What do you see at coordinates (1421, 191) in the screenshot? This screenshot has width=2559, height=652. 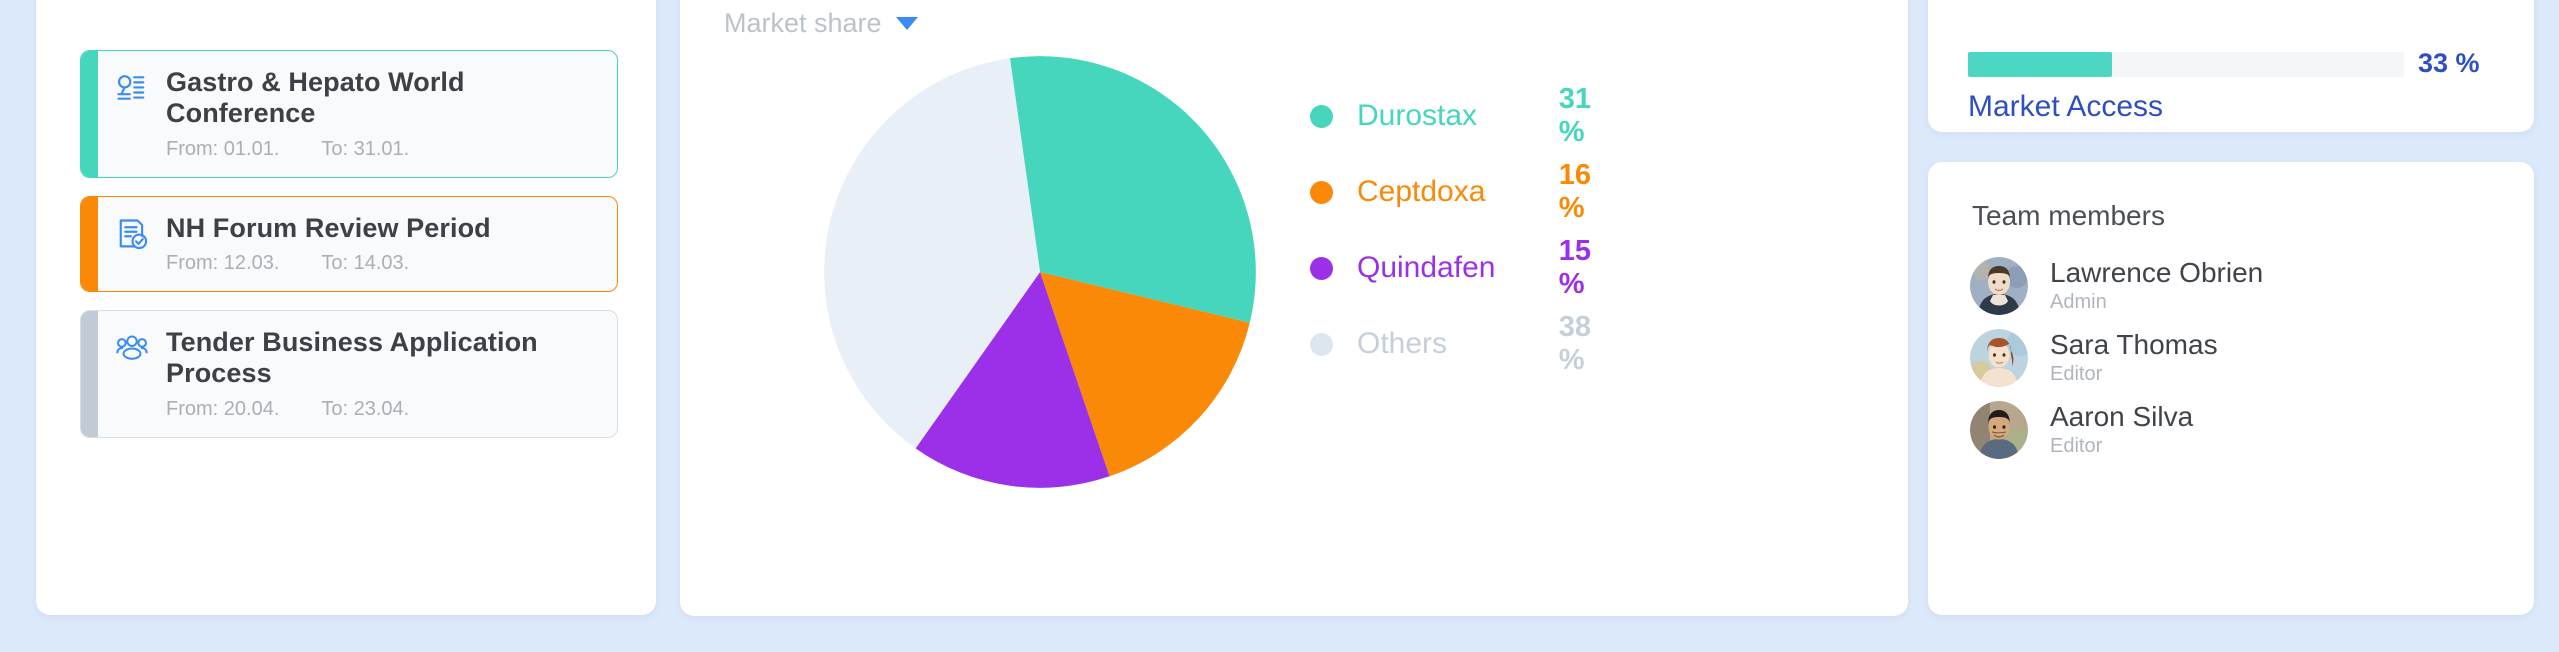 I see `legend-label: Ceptdoxa` at bounding box center [1421, 191].